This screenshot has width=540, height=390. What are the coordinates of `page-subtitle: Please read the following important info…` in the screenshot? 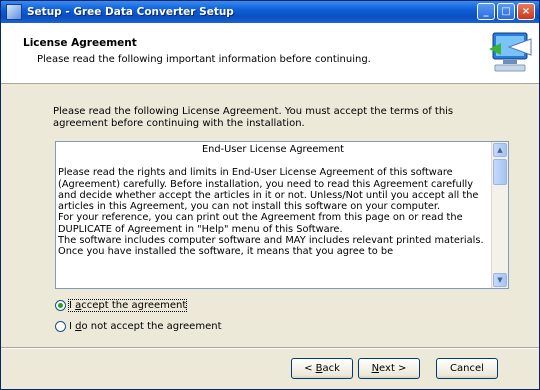 It's located at (204, 59).